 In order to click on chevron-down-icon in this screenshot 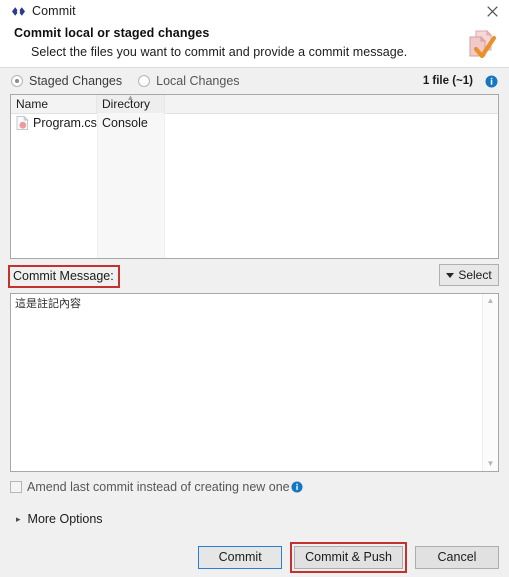, I will do `click(450, 275)`.